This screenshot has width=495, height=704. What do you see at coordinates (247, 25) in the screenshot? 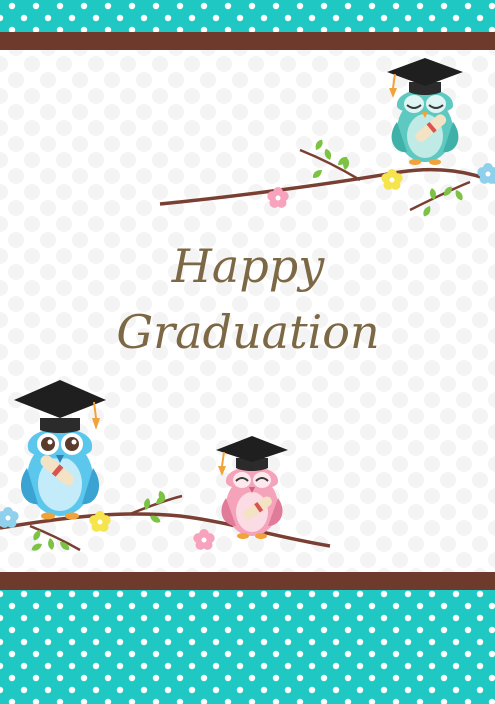
I see `top-border` at bounding box center [247, 25].